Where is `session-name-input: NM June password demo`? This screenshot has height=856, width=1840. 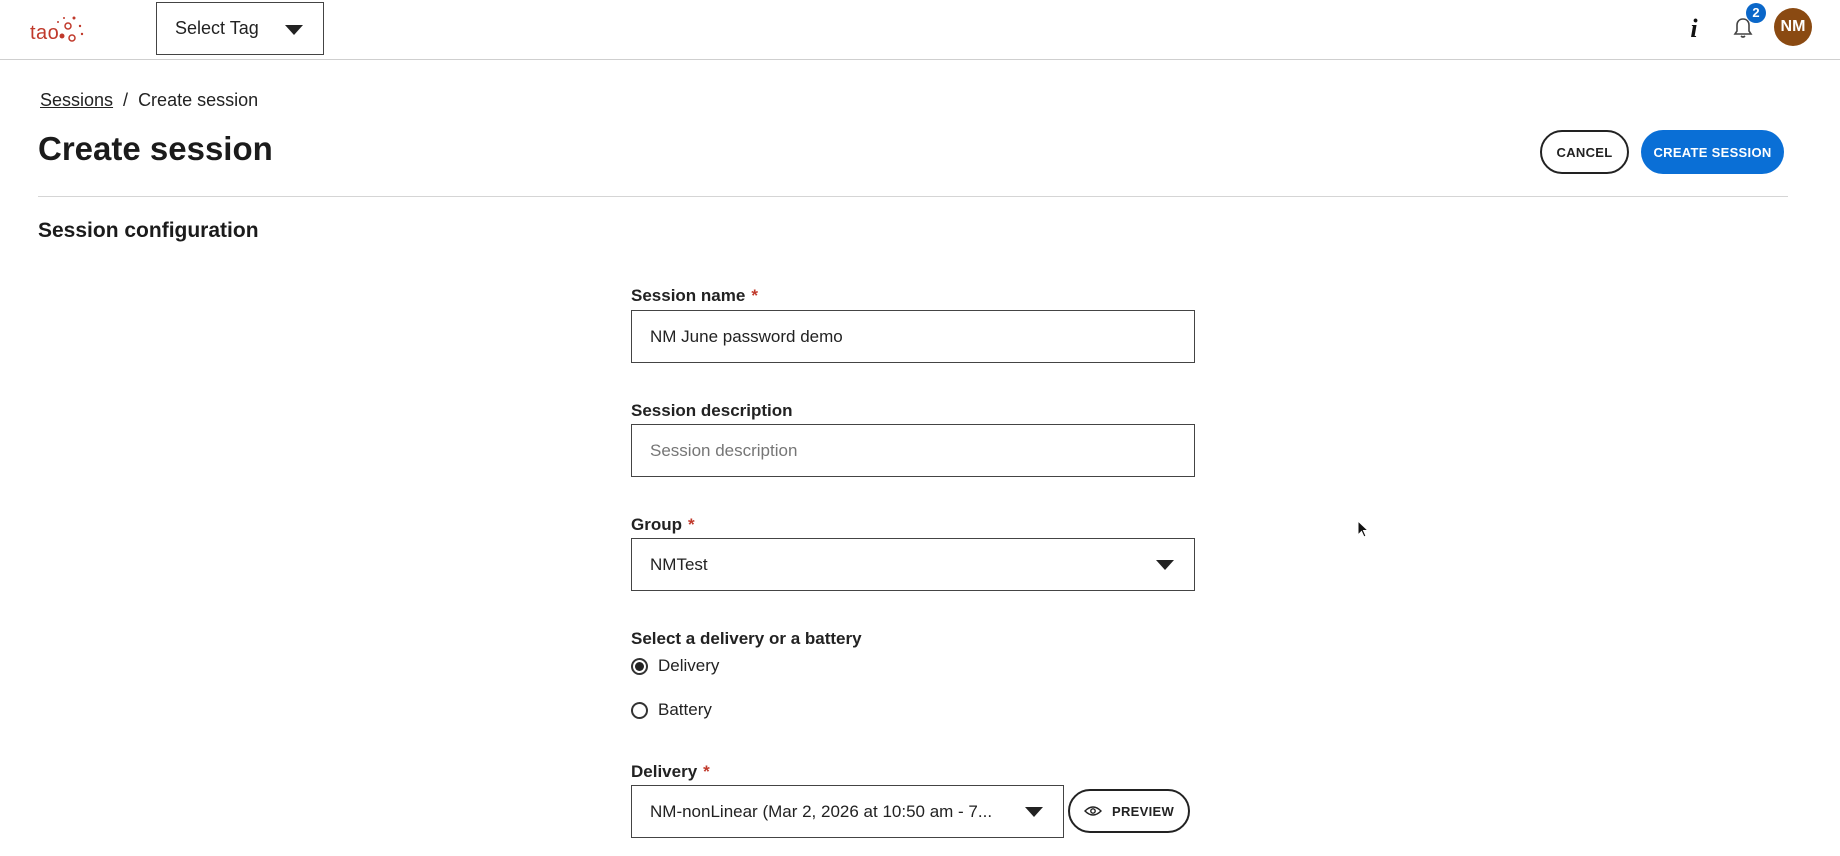
session-name-input: NM June password demo is located at coordinates (913, 336).